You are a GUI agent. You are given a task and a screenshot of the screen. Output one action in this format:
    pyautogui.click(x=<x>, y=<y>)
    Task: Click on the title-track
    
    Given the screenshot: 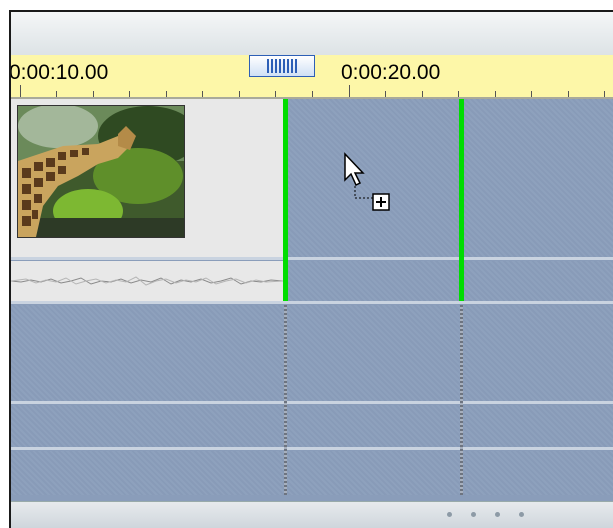 What is the action you would take?
    pyautogui.click(x=312, y=426)
    